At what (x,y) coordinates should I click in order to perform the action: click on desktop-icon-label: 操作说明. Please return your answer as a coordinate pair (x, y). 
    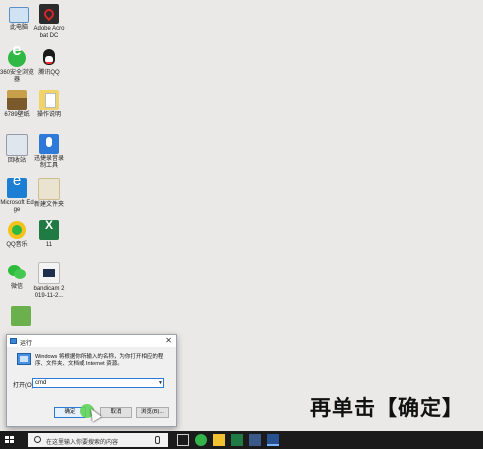
    Looking at the image, I should click on (48, 115).